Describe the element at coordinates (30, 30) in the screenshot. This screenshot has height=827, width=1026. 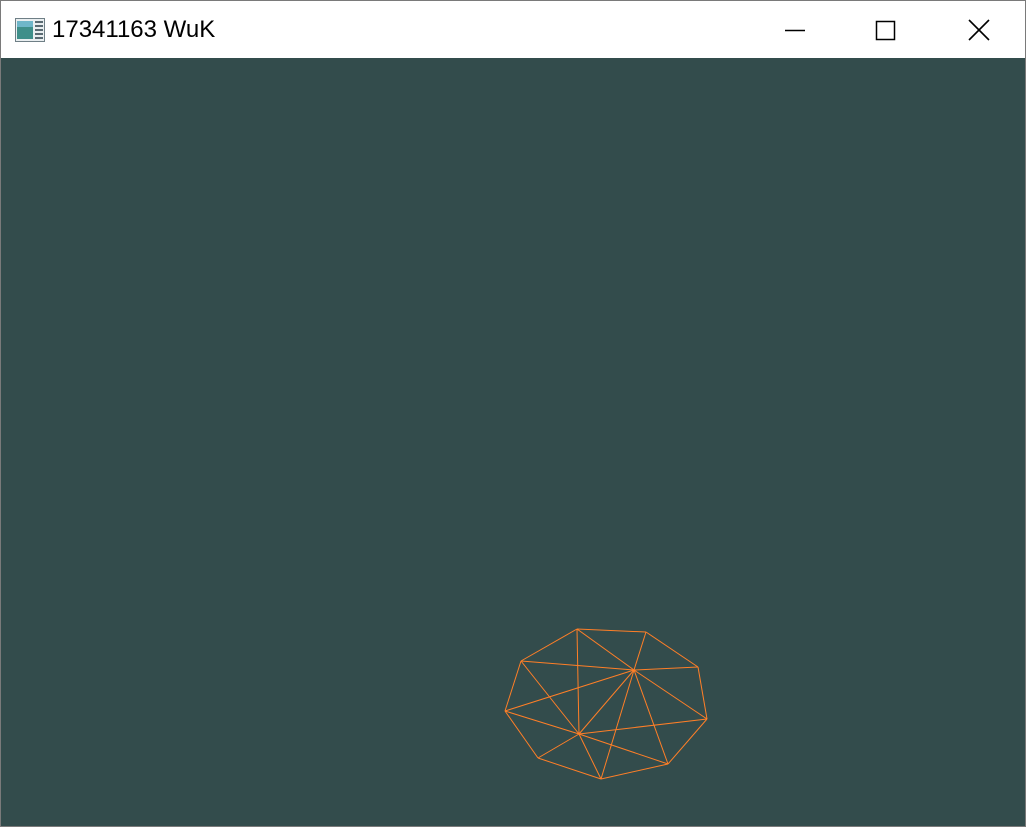
I see `application-window-icon` at that location.